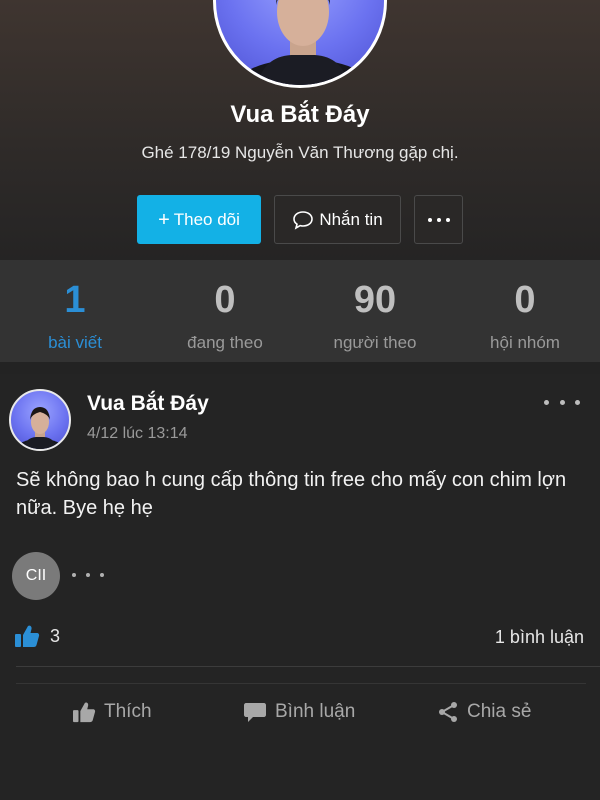 Image resolution: width=600 pixels, height=800 pixels. What do you see at coordinates (40, 428) in the screenshot?
I see `post-avatar-image` at bounding box center [40, 428].